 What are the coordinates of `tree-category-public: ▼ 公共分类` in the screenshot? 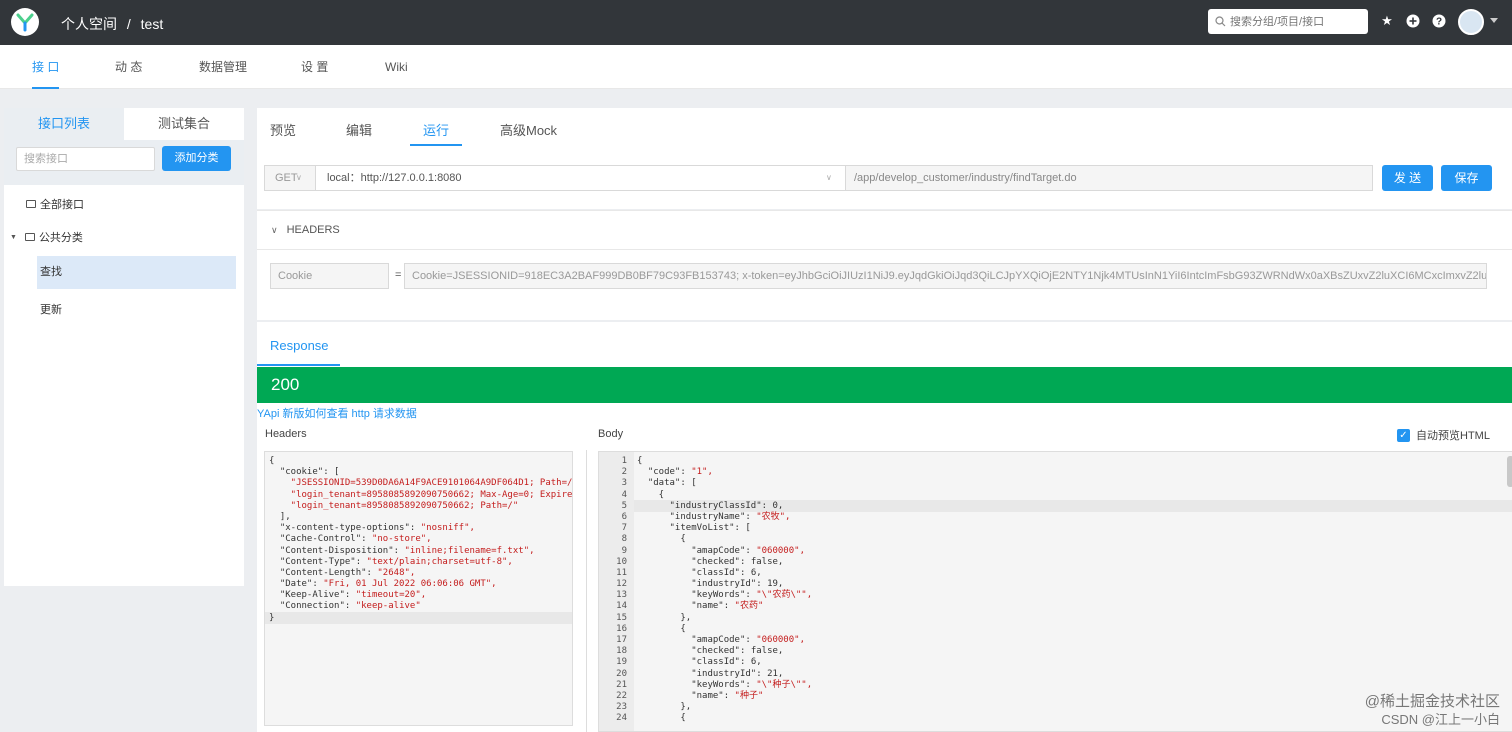 It's located at (46, 237).